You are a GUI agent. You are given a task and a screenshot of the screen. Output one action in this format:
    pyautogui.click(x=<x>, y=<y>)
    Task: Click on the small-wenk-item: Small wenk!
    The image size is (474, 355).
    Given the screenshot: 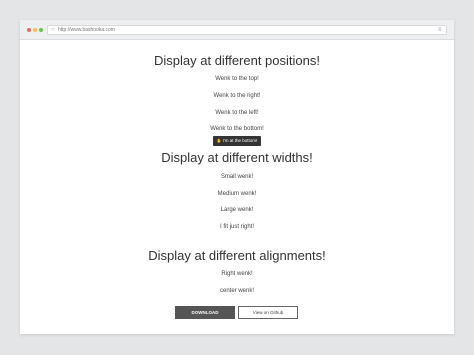 What is the action you would take?
    pyautogui.click(x=237, y=177)
    